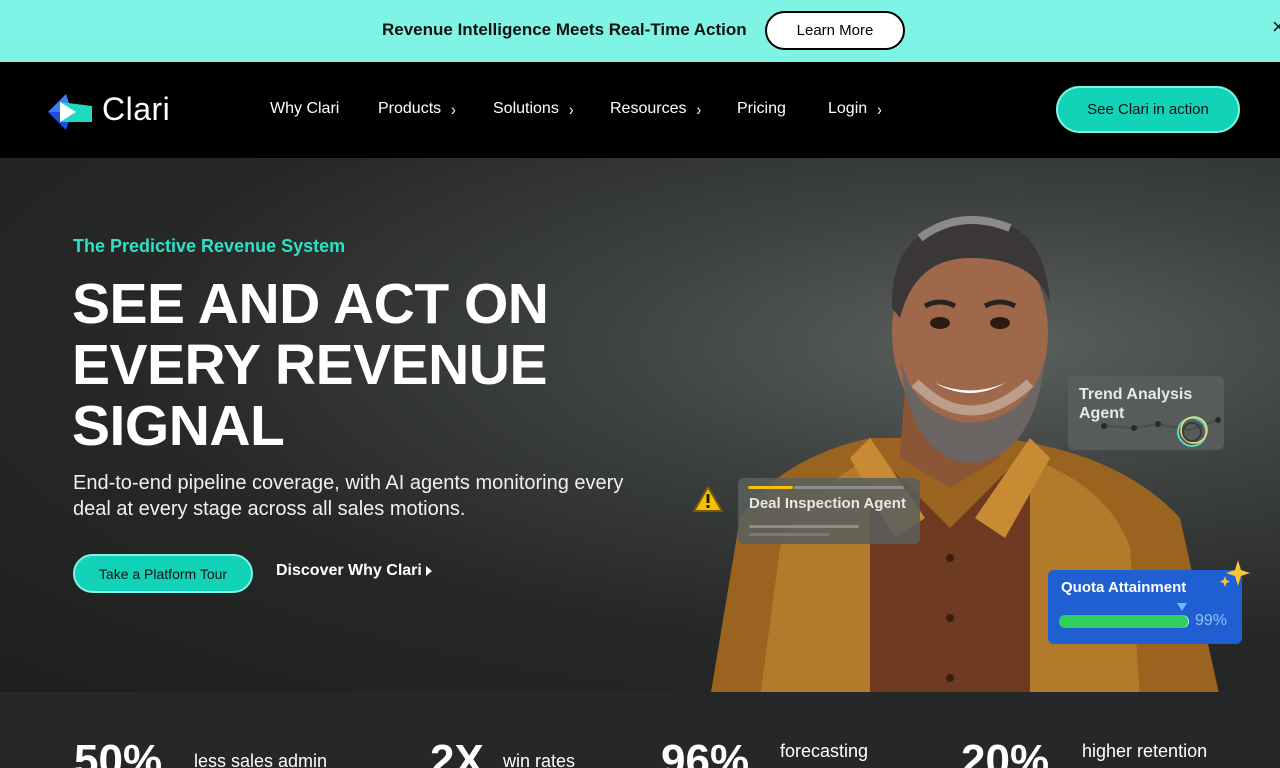 The width and height of the screenshot is (1280, 768). I want to click on stat-value: 50%, so click(118, 752).